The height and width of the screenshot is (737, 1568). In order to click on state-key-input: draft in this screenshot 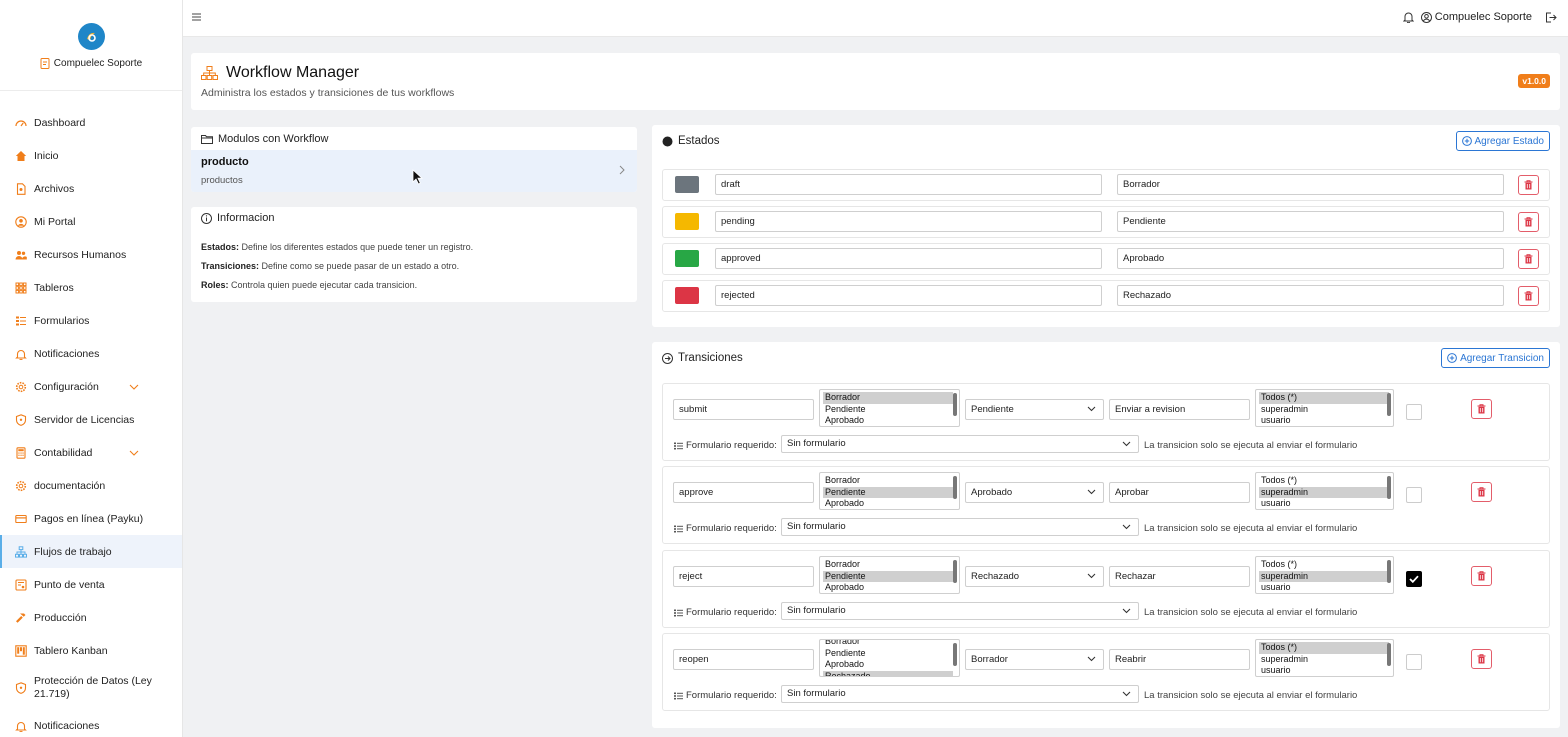, I will do `click(908, 184)`.